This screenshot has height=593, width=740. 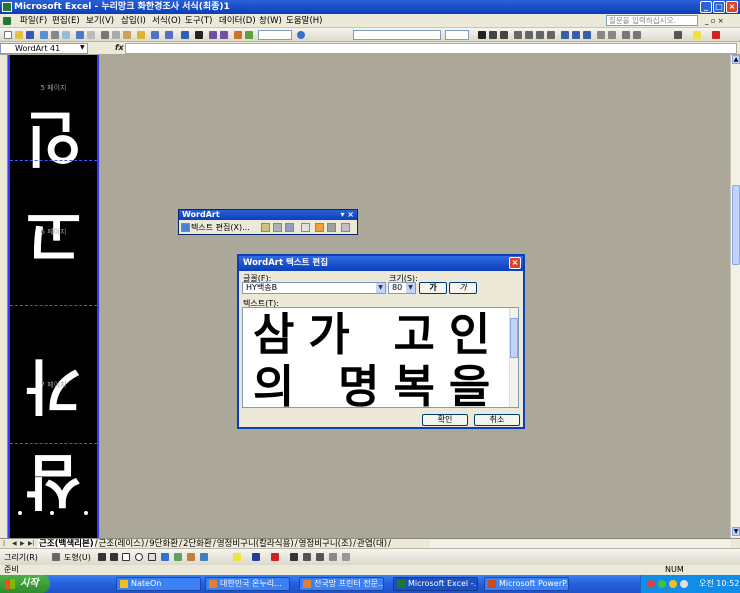 I want to click on text-scrollbar, so click(x=513, y=357).